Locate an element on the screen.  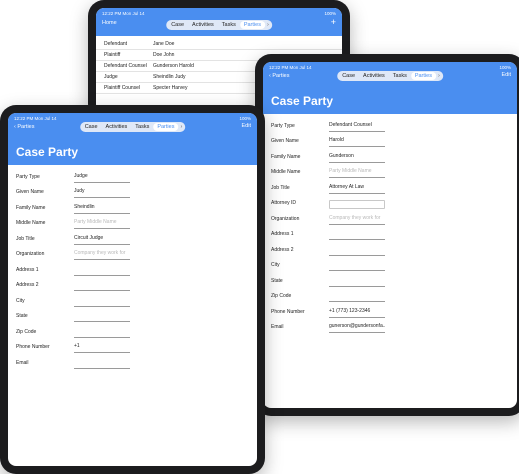
party-role: Plaintiff Counsel is located at coordinates (122, 88).